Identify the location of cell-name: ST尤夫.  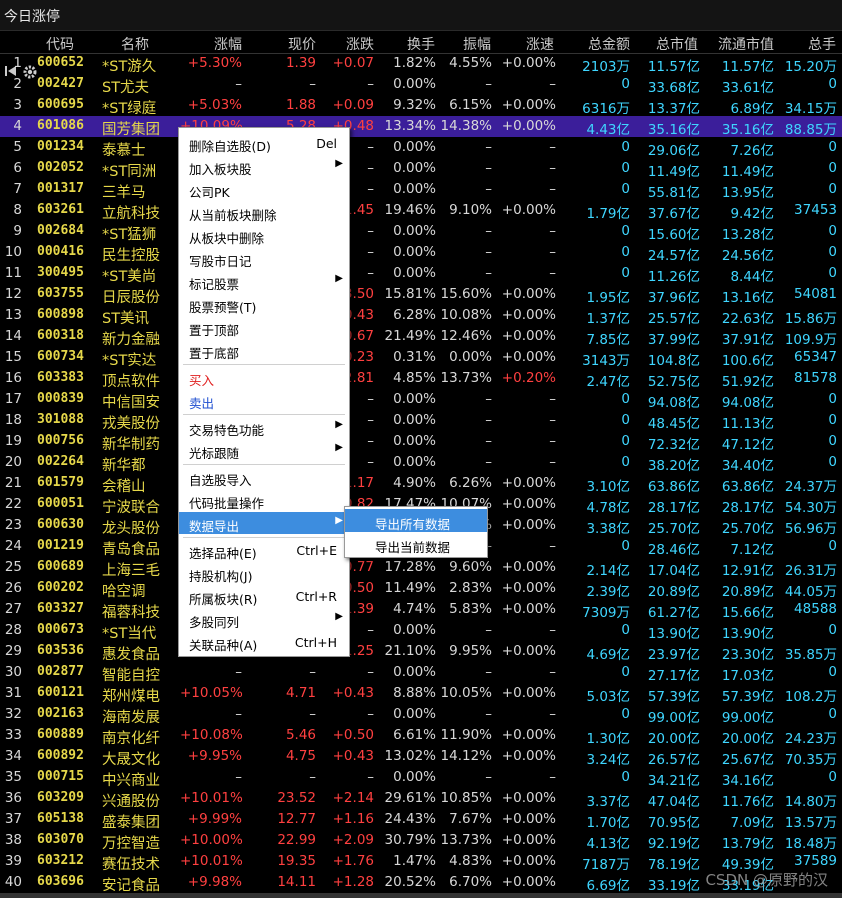
(126, 88).